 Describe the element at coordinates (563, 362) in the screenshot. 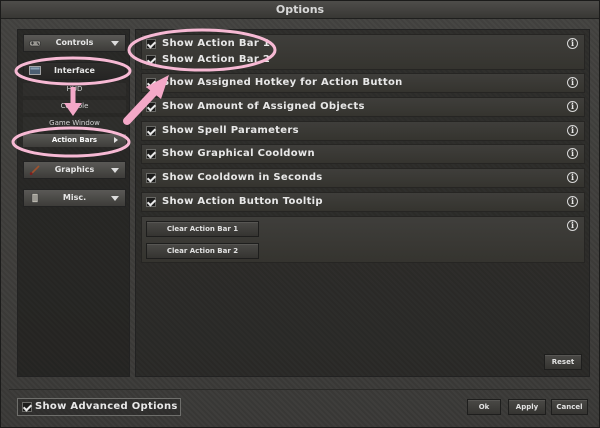

I see `reset-button: Reset` at that location.